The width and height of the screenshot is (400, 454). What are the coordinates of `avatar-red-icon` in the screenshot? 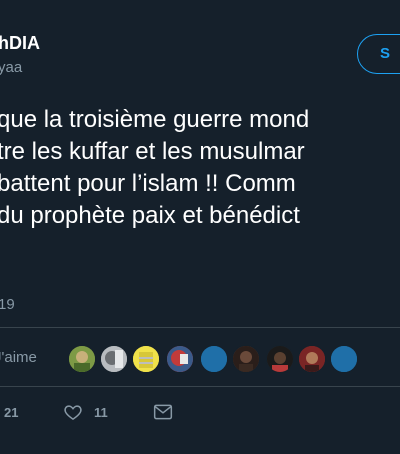 It's located at (180, 359).